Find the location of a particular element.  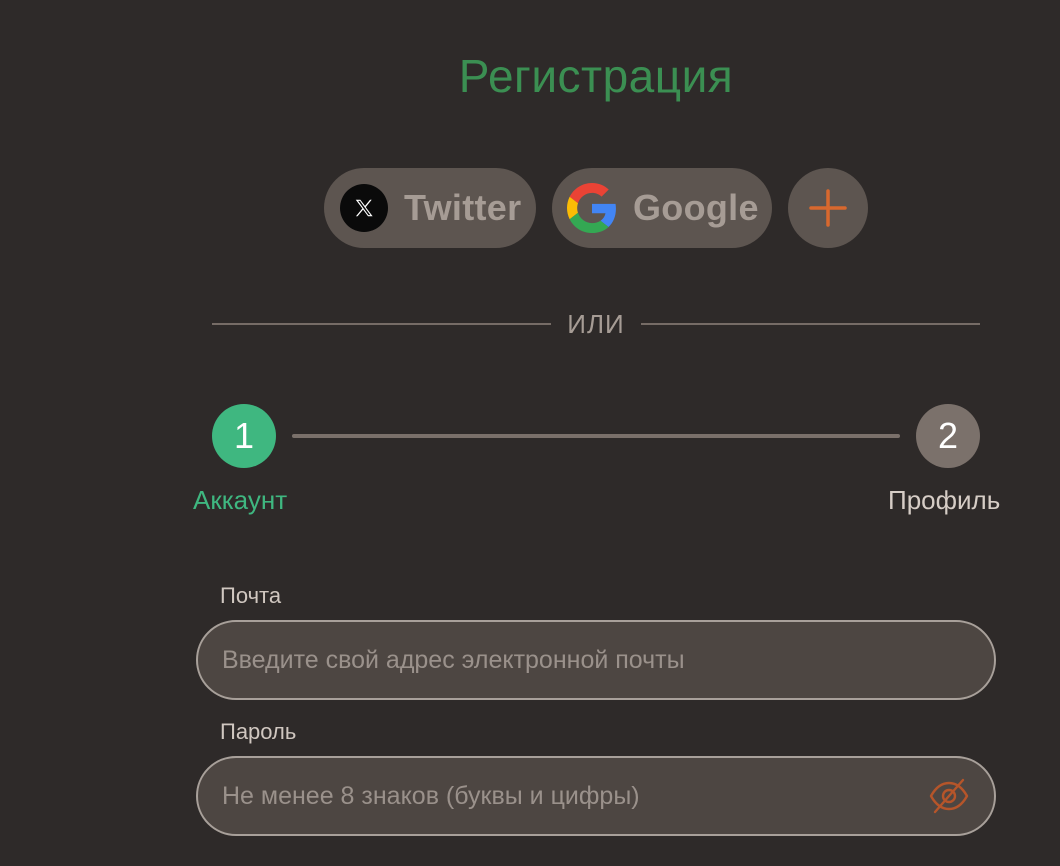

social-login-row: Twitter Google is located at coordinates (596, 208).